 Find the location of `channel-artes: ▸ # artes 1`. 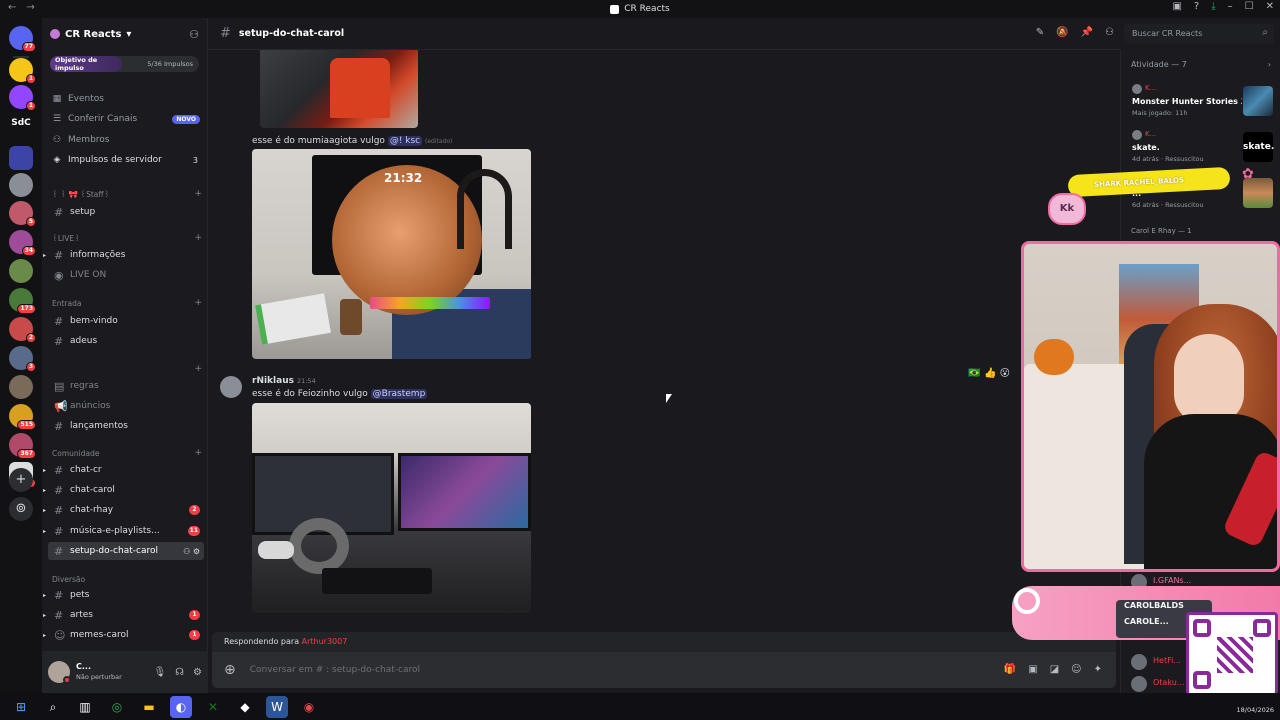

channel-artes: ▸ # artes 1 is located at coordinates (123, 615).